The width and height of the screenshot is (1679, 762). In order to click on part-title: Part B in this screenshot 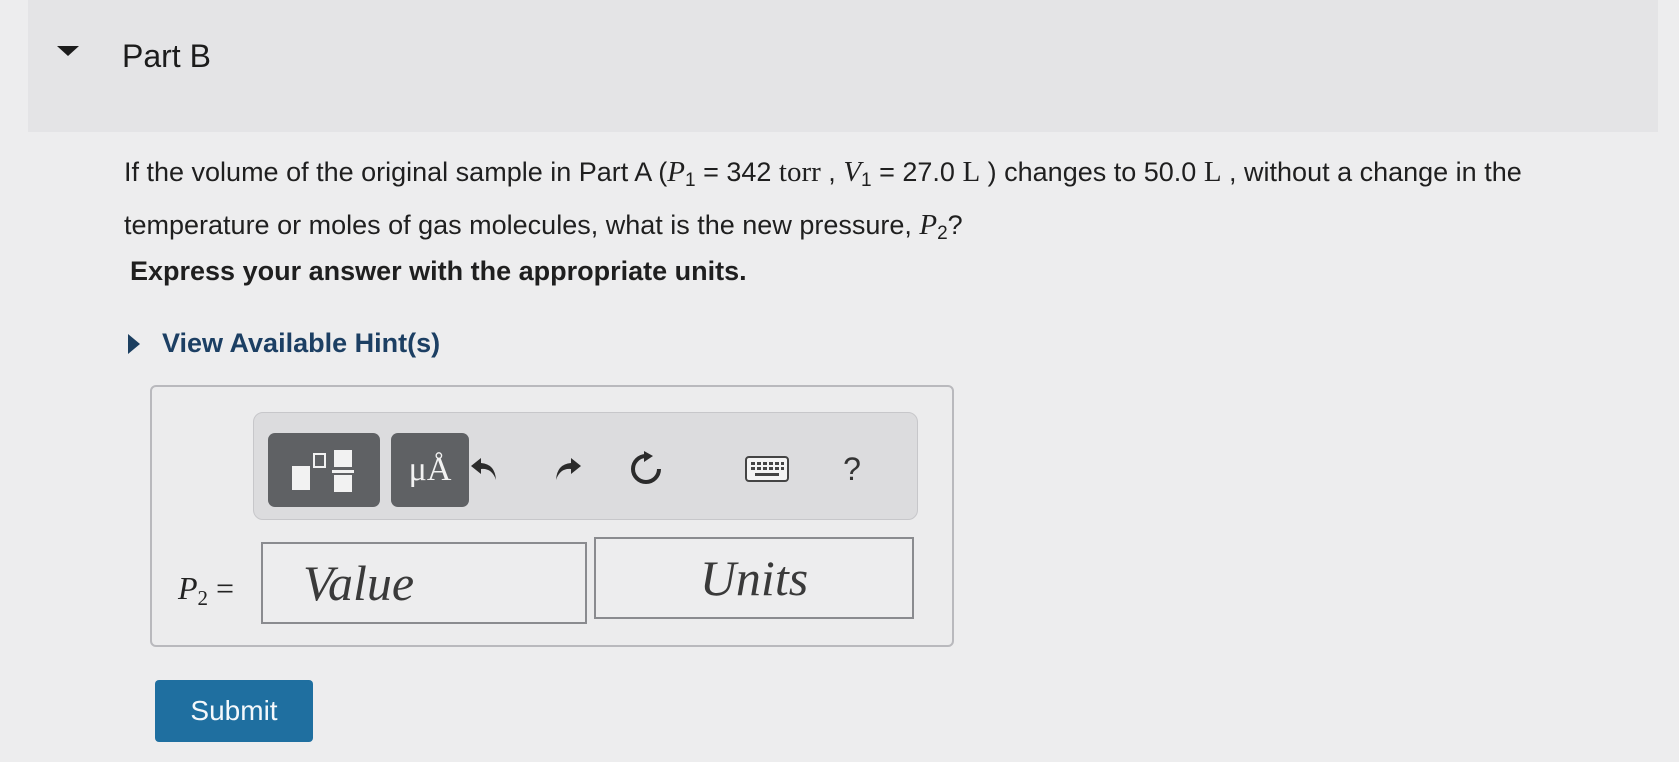, I will do `click(166, 56)`.